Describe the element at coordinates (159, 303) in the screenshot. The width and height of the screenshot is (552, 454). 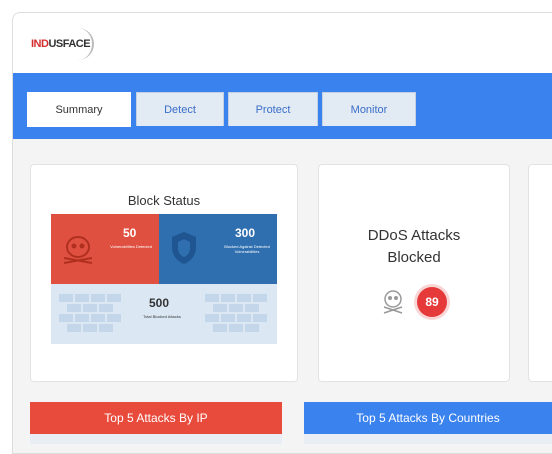
I see `total-blocked-count: 500` at that location.